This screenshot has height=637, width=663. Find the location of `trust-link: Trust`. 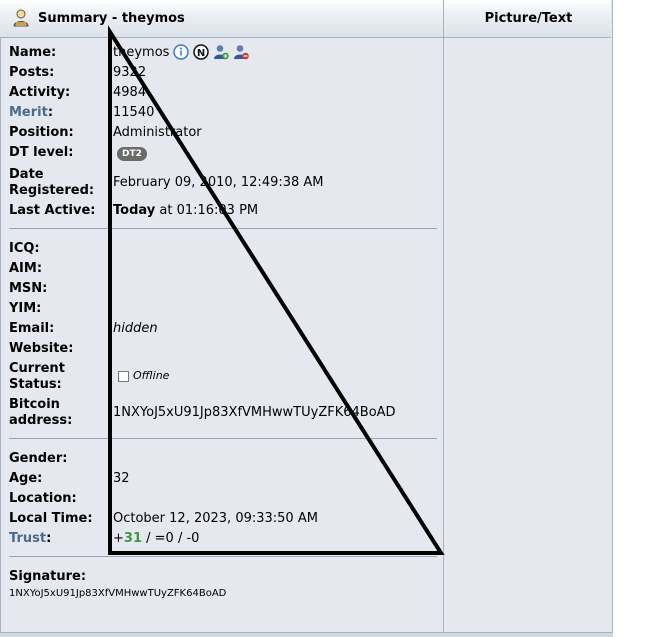

trust-link: Trust is located at coordinates (27, 538).